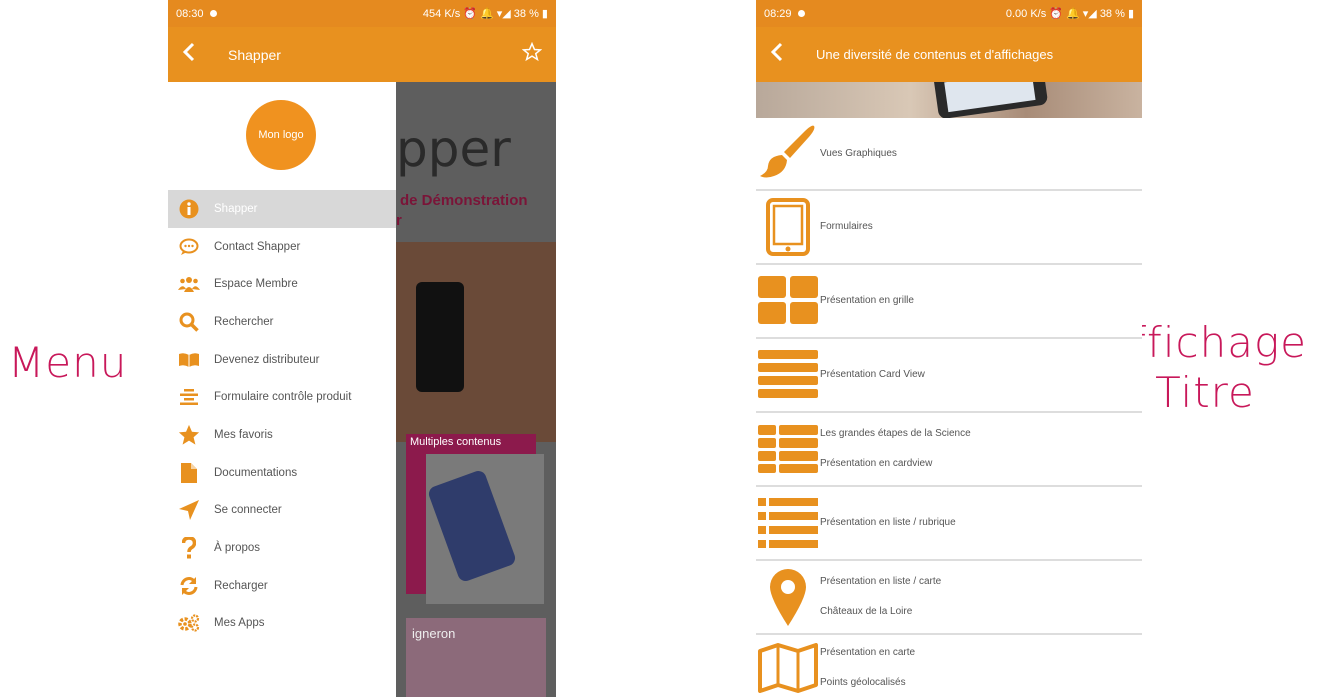 This screenshot has width=1344, height=697. What do you see at coordinates (399, 220) in the screenshot?
I see `headline-continued: r` at bounding box center [399, 220].